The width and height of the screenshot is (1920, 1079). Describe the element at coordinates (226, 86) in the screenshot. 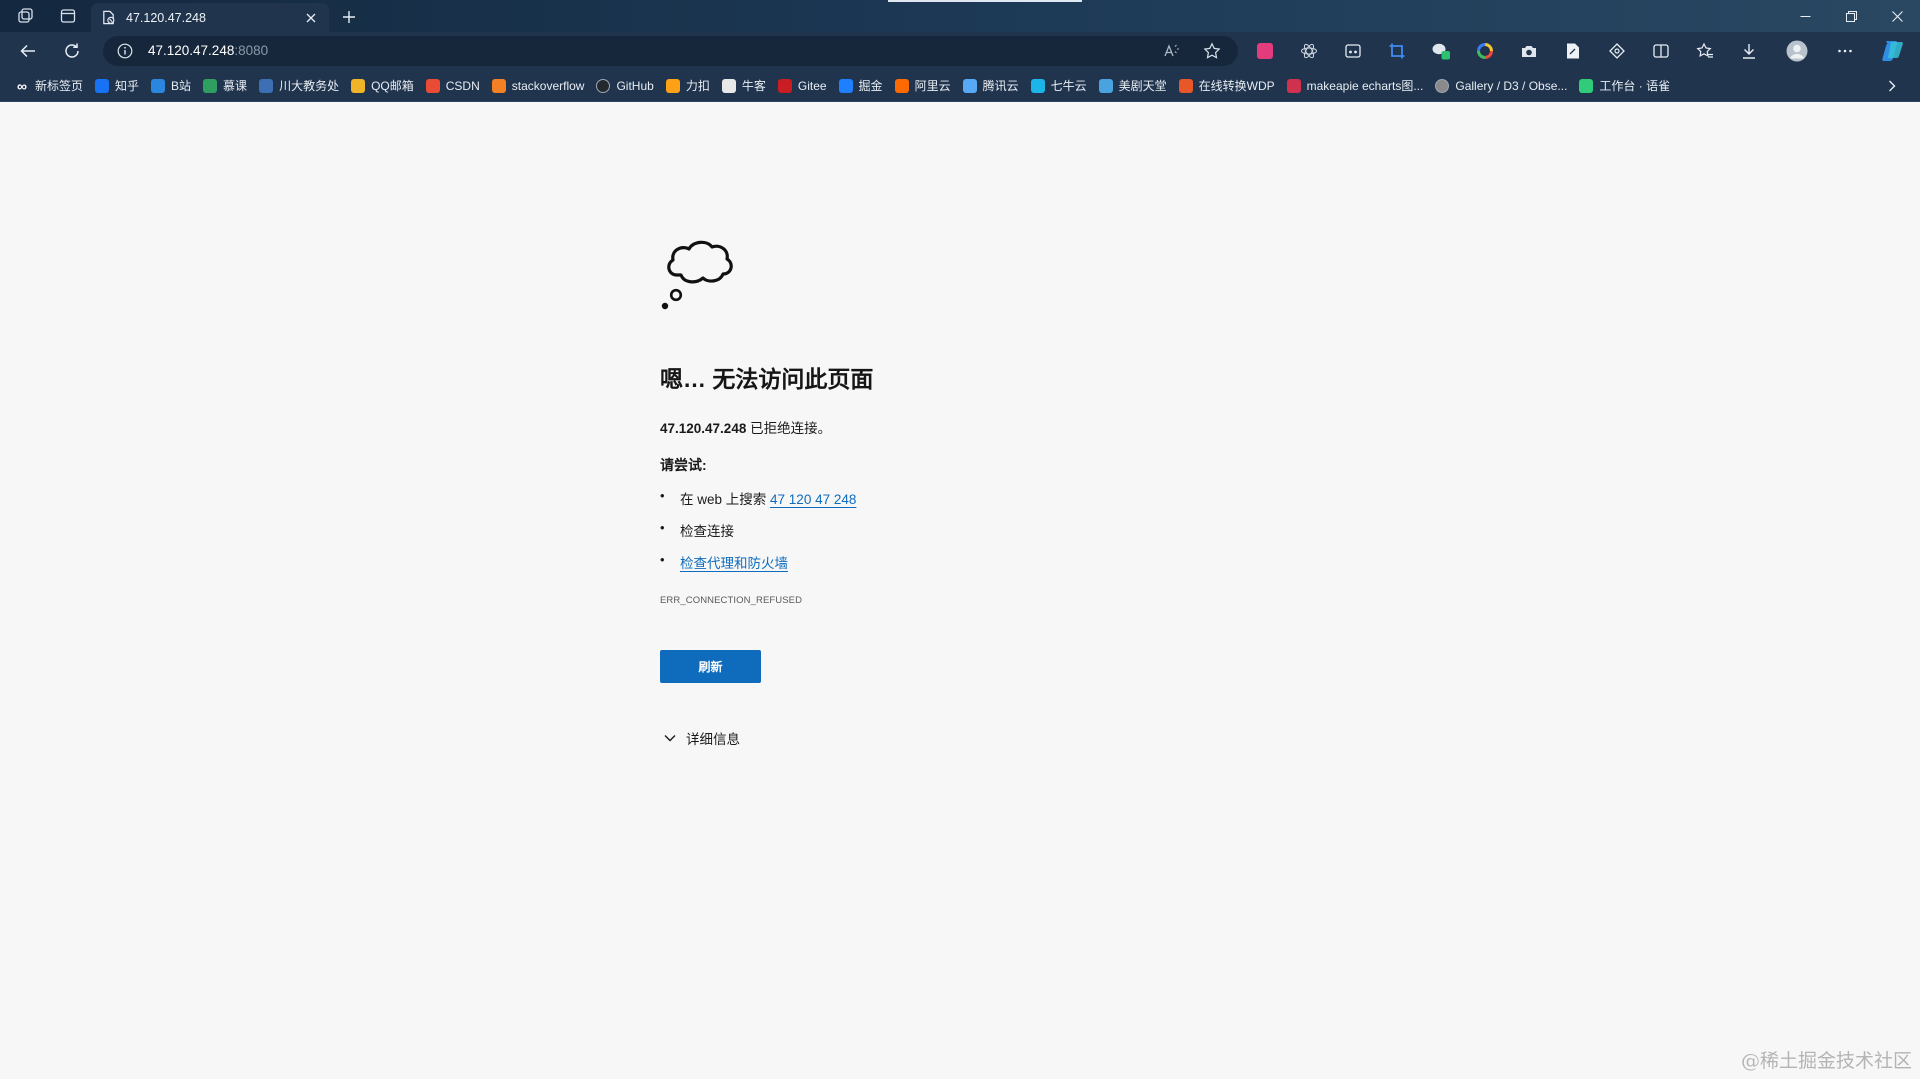

I see `bookmark-item: 慕课` at that location.